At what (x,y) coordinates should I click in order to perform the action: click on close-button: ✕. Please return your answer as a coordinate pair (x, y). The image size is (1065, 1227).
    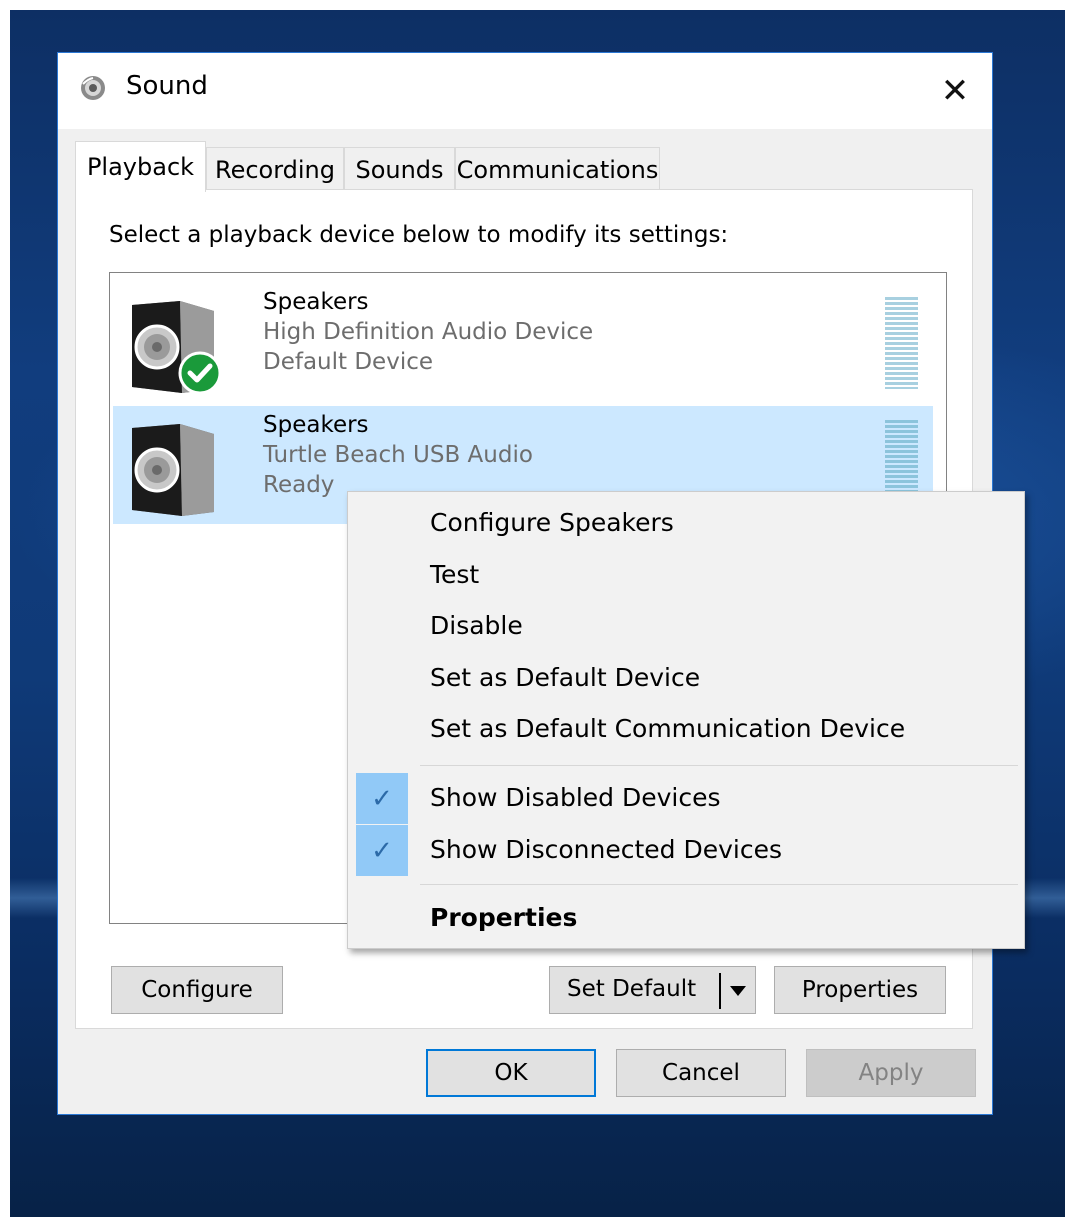
    Looking at the image, I should click on (955, 91).